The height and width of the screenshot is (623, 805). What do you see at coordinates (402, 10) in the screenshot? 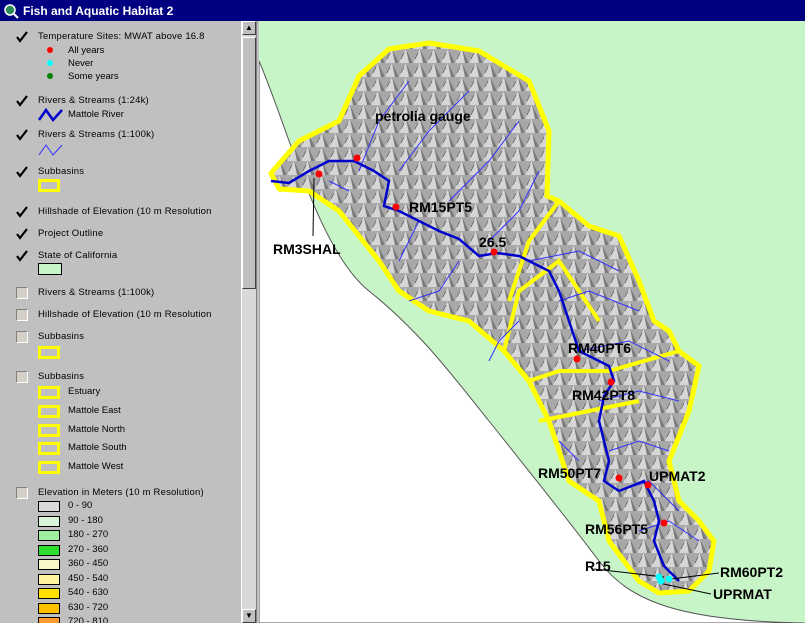
I see `window-titlebar: Fish and Aquatic Habitat 2` at bounding box center [402, 10].